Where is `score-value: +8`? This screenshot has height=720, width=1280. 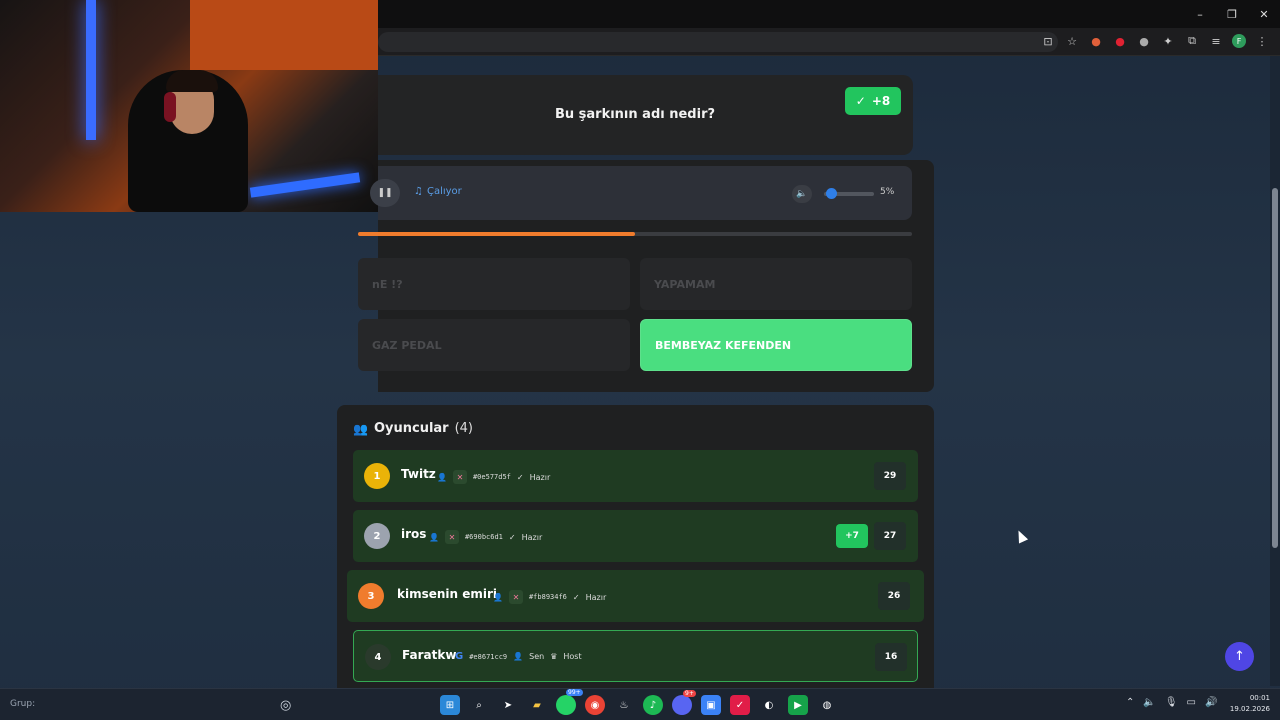 score-value: +8 is located at coordinates (881, 101).